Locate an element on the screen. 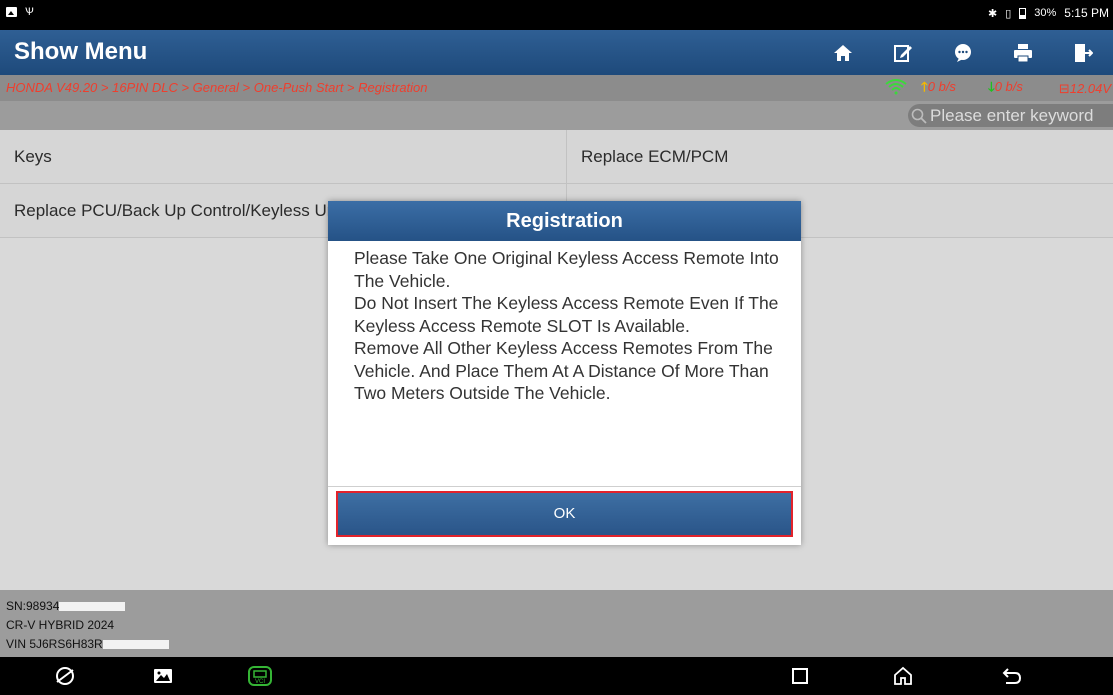 The height and width of the screenshot is (695, 1113). home-nav-icon is located at coordinates (903, 675).